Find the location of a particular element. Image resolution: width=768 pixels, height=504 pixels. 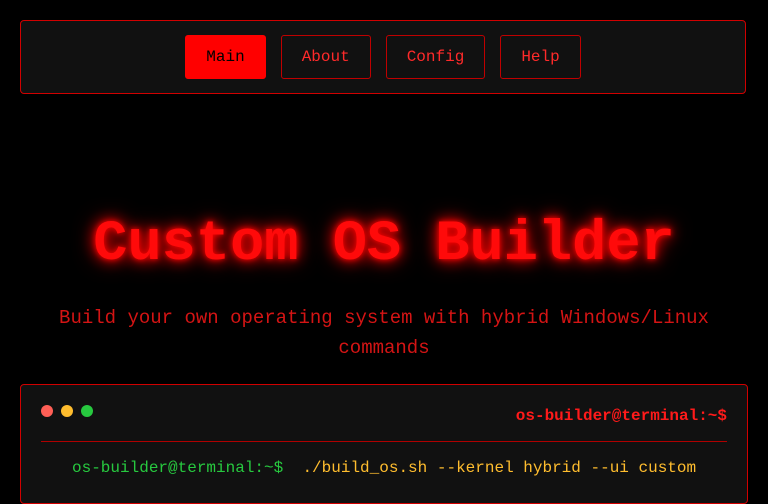

close-dot-icon is located at coordinates (47, 411).